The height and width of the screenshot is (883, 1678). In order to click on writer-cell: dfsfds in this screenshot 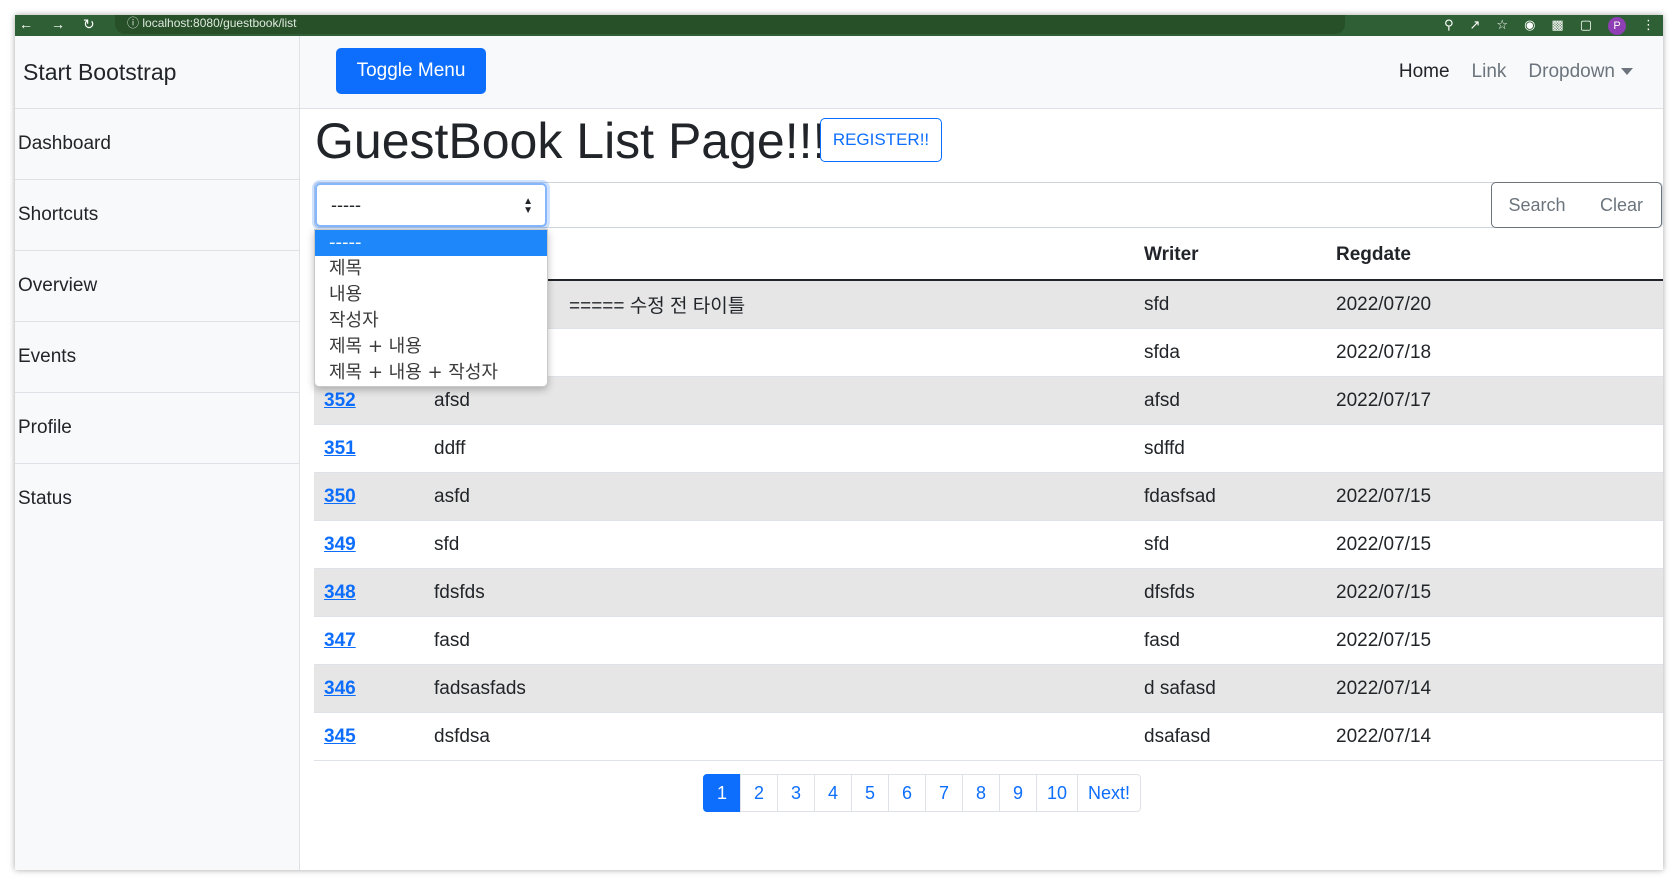, I will do `click(1230, 592)`.